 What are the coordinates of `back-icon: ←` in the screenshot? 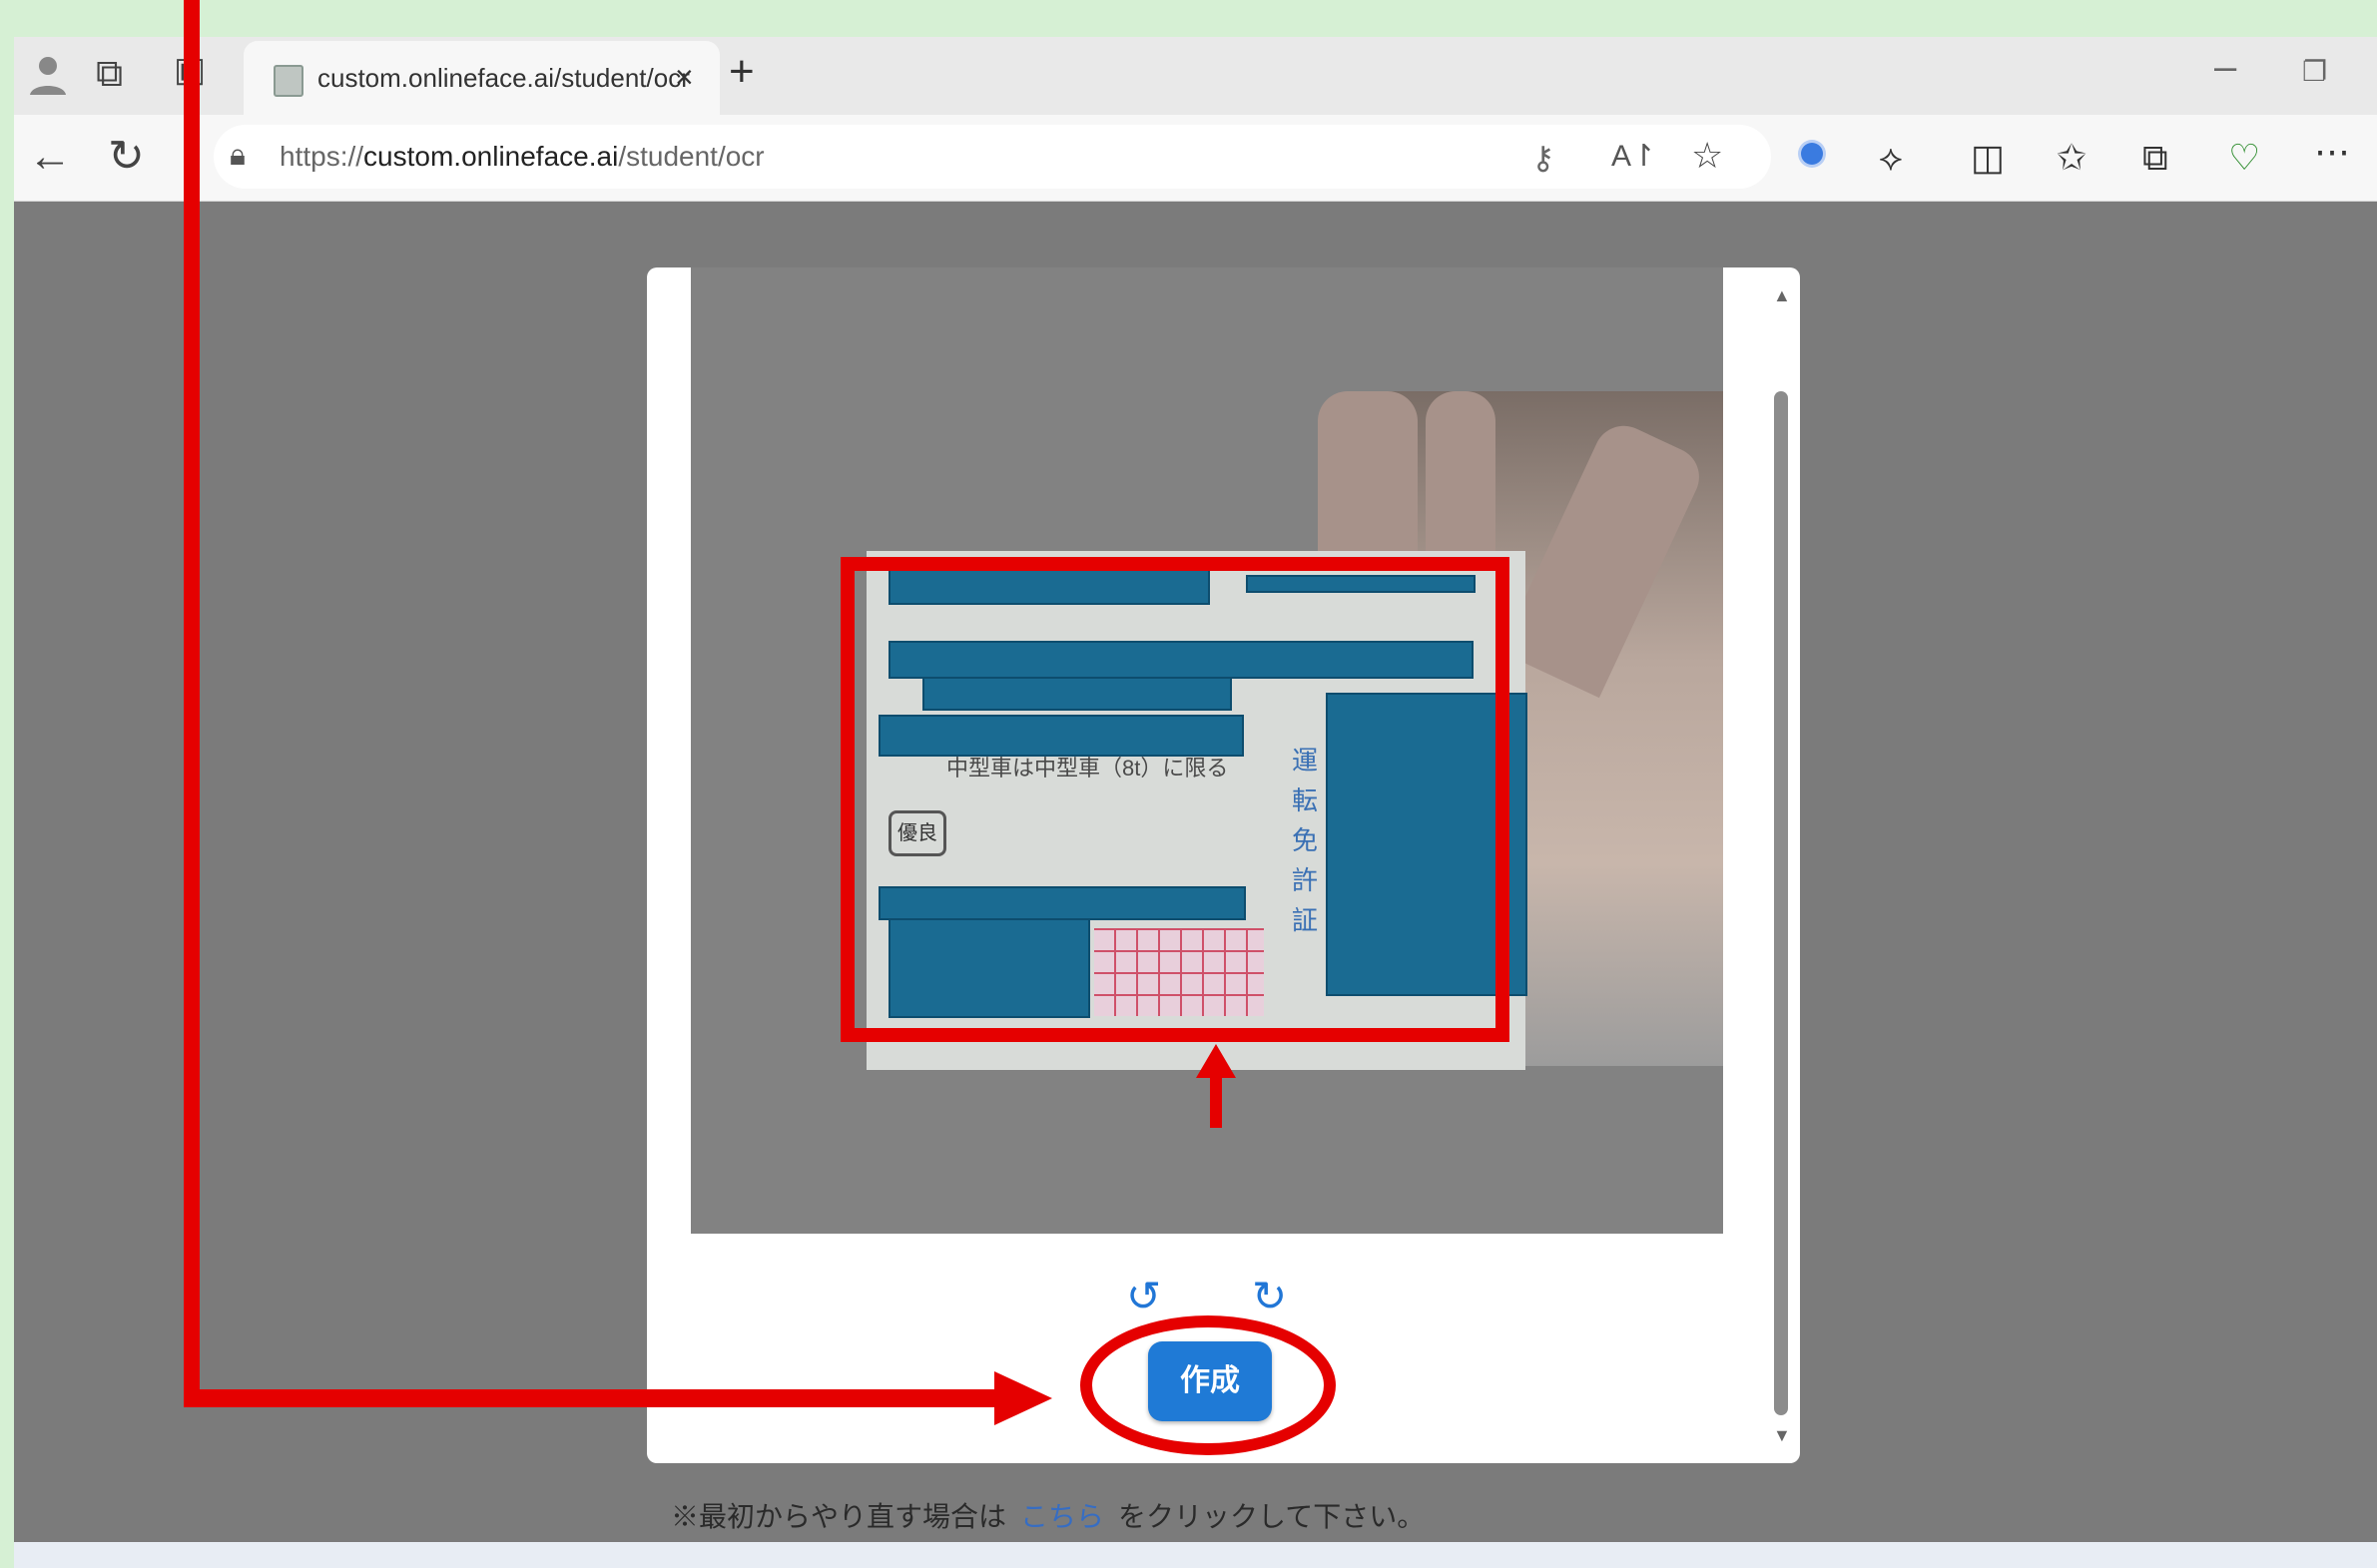 It's located at (50, 157).